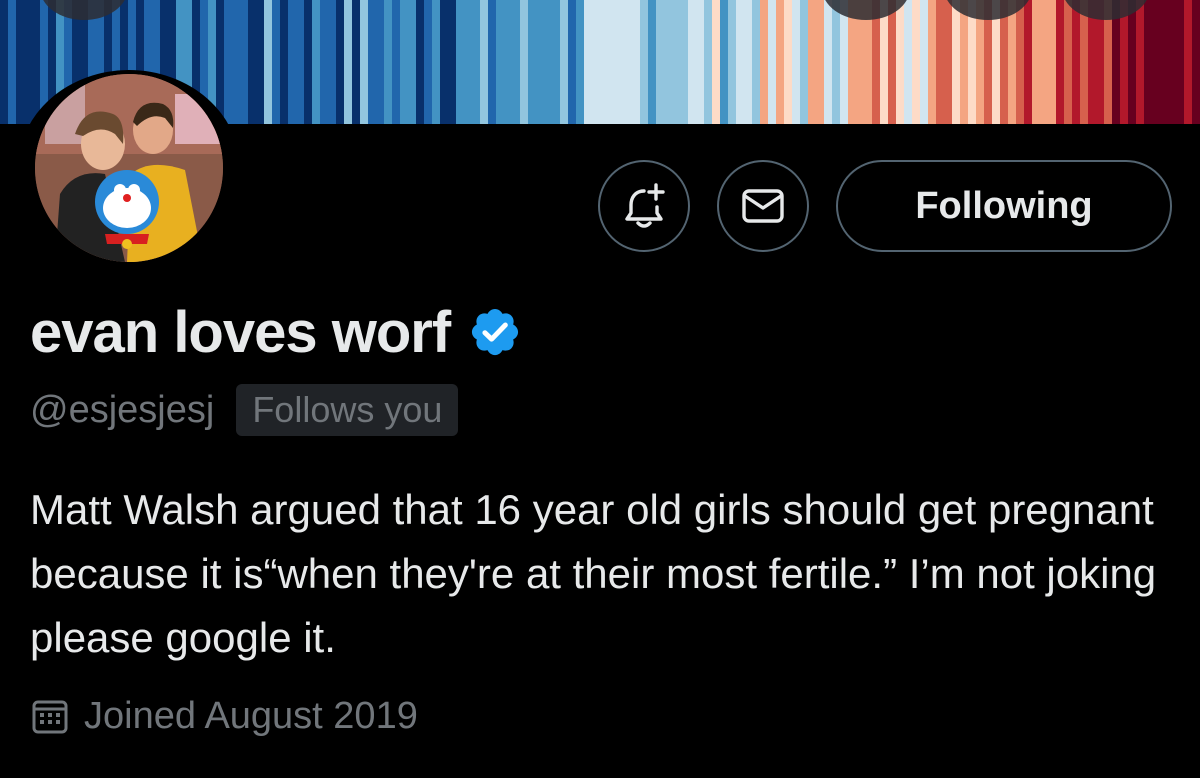 The image size is (1200, 778). I want to click on notifications-button, so click(644, 206).